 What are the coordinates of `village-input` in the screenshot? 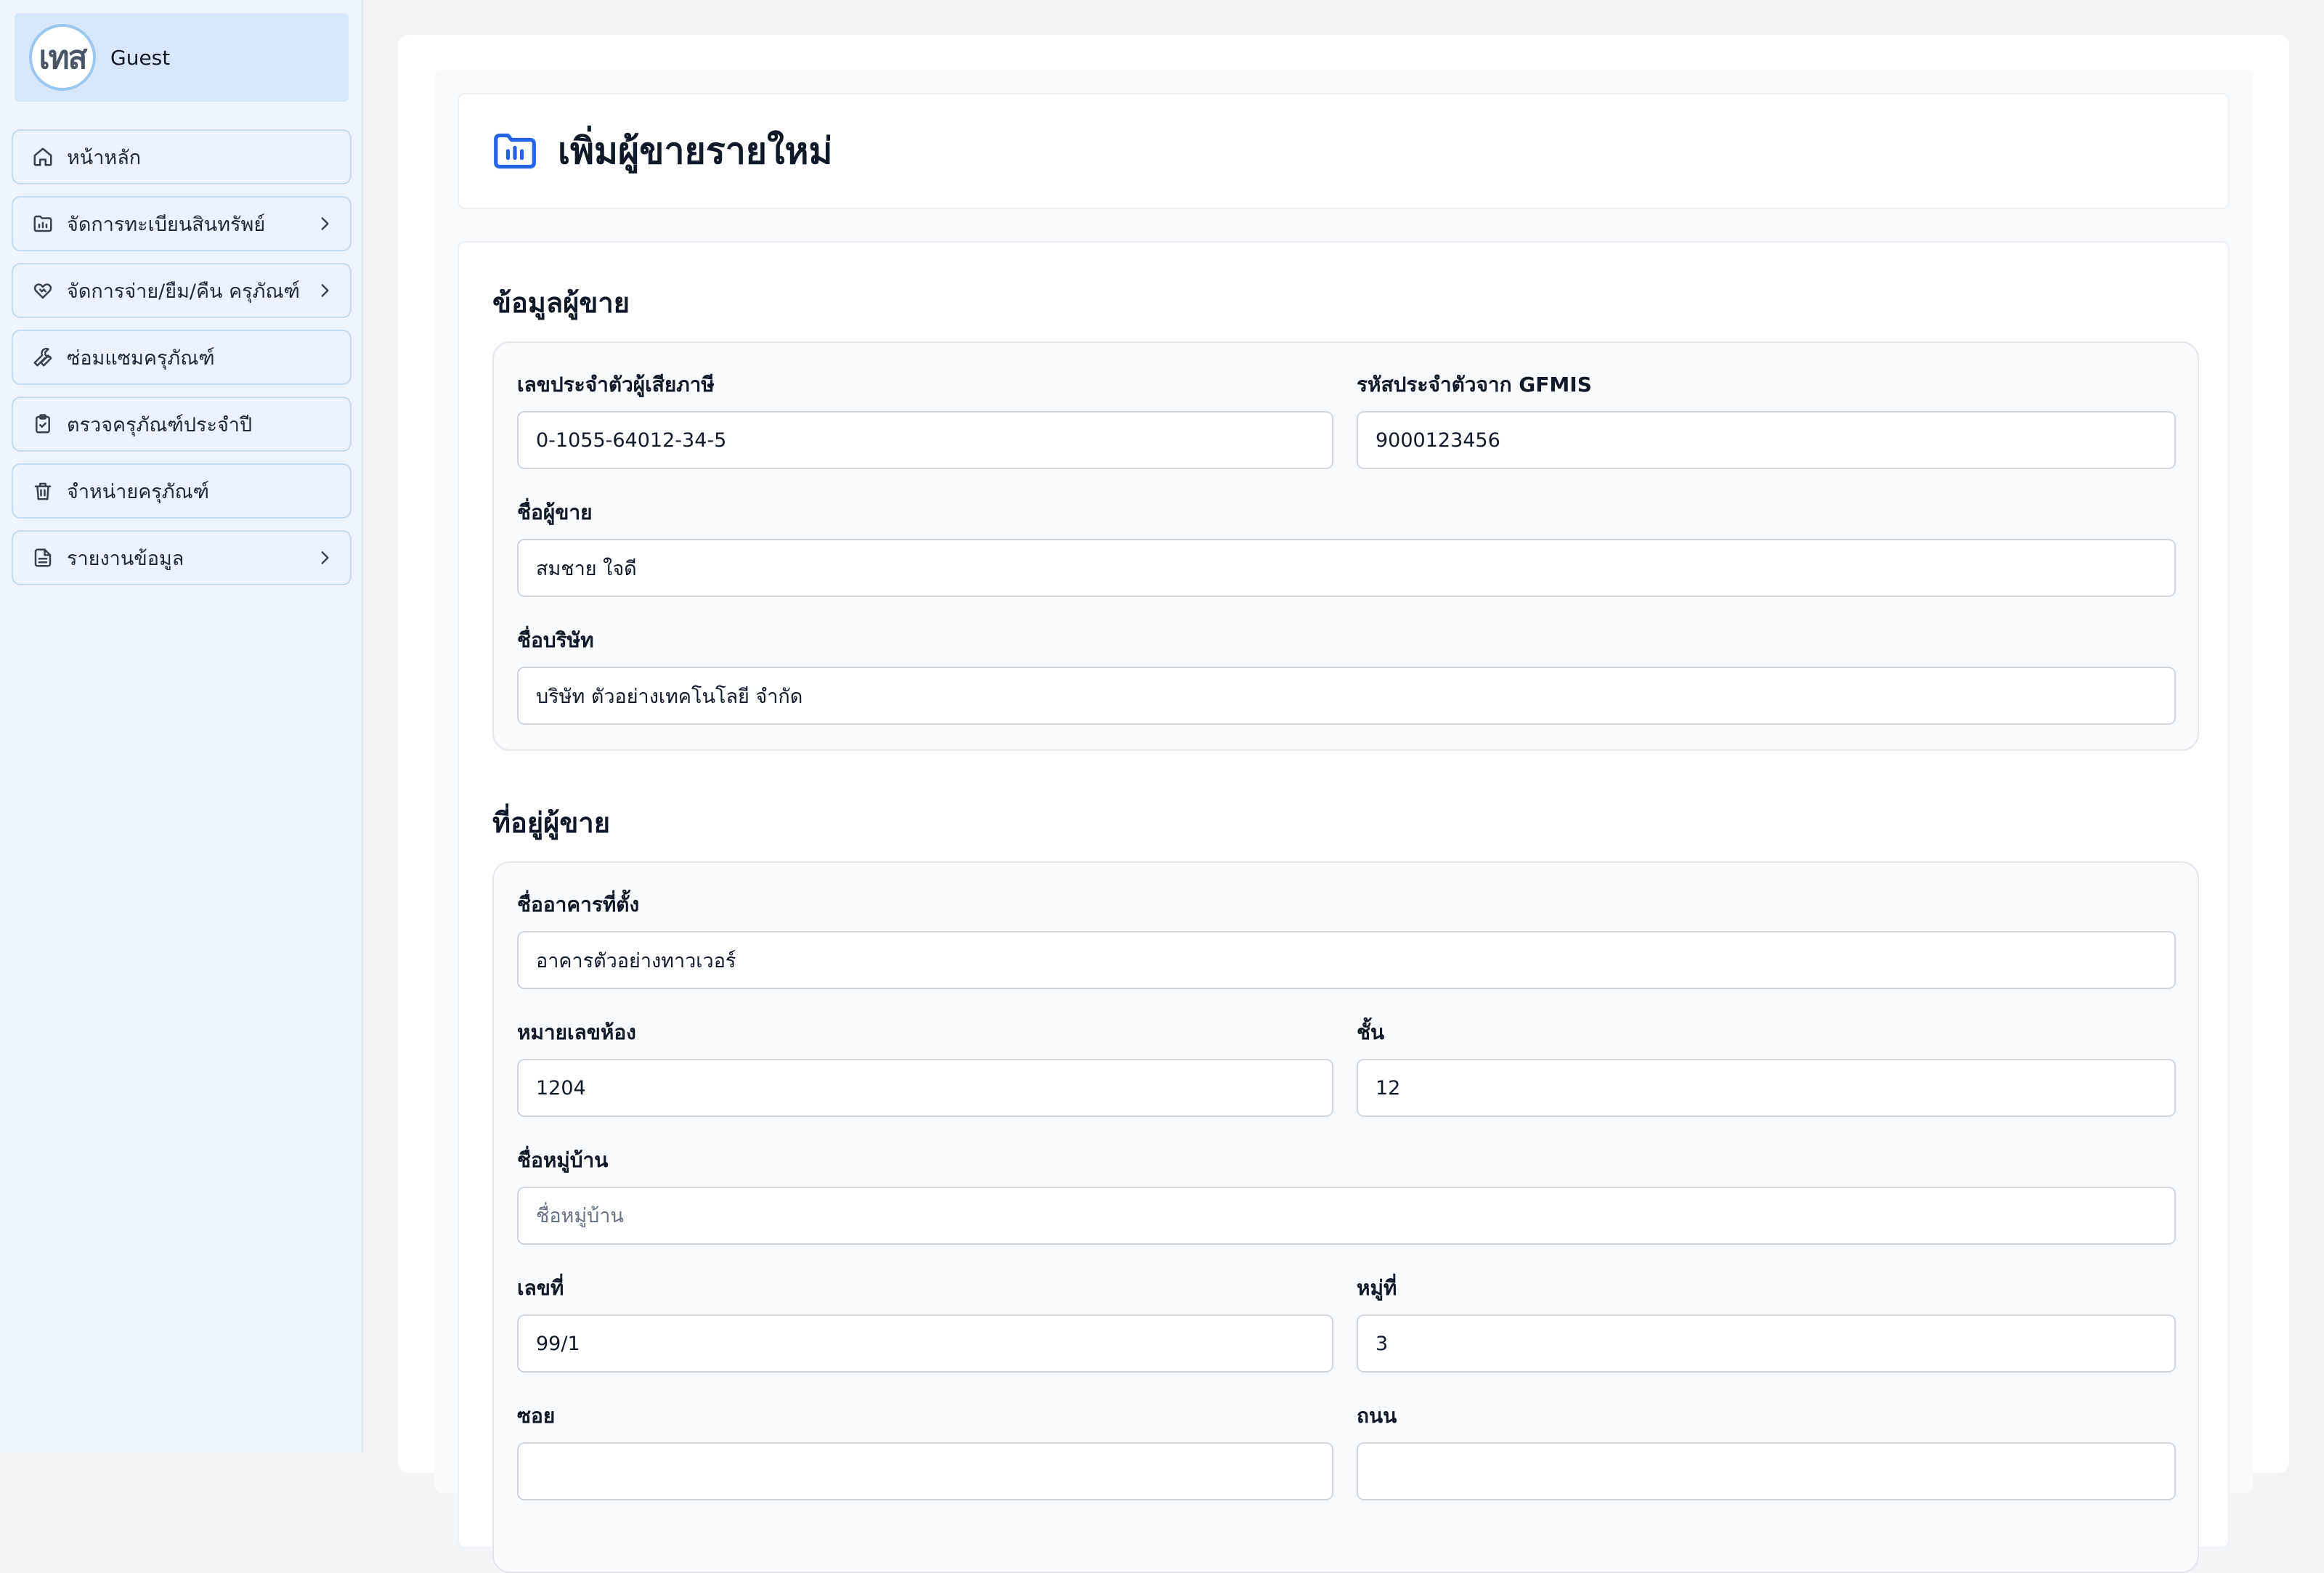 It's located at (1346, 1216).